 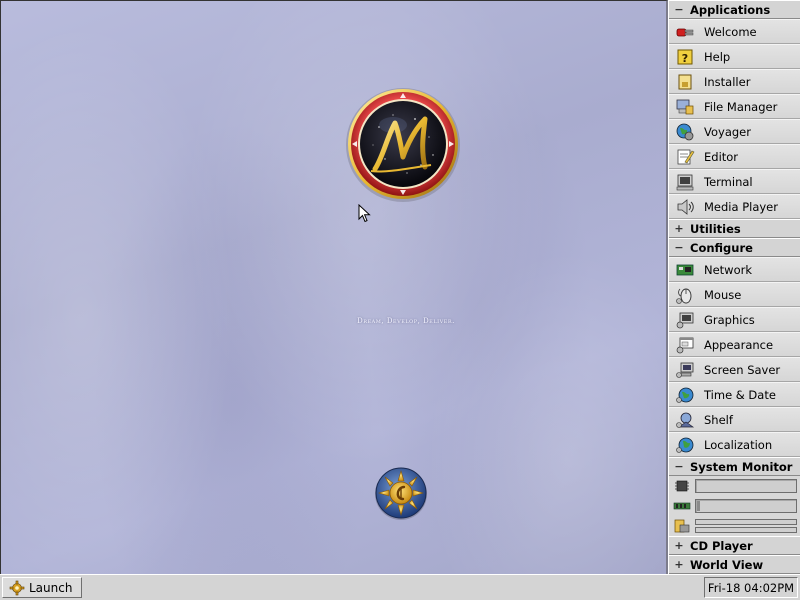 I want to click on section-header-system-monitor: − System Monitor, so click(x=734, y=466).